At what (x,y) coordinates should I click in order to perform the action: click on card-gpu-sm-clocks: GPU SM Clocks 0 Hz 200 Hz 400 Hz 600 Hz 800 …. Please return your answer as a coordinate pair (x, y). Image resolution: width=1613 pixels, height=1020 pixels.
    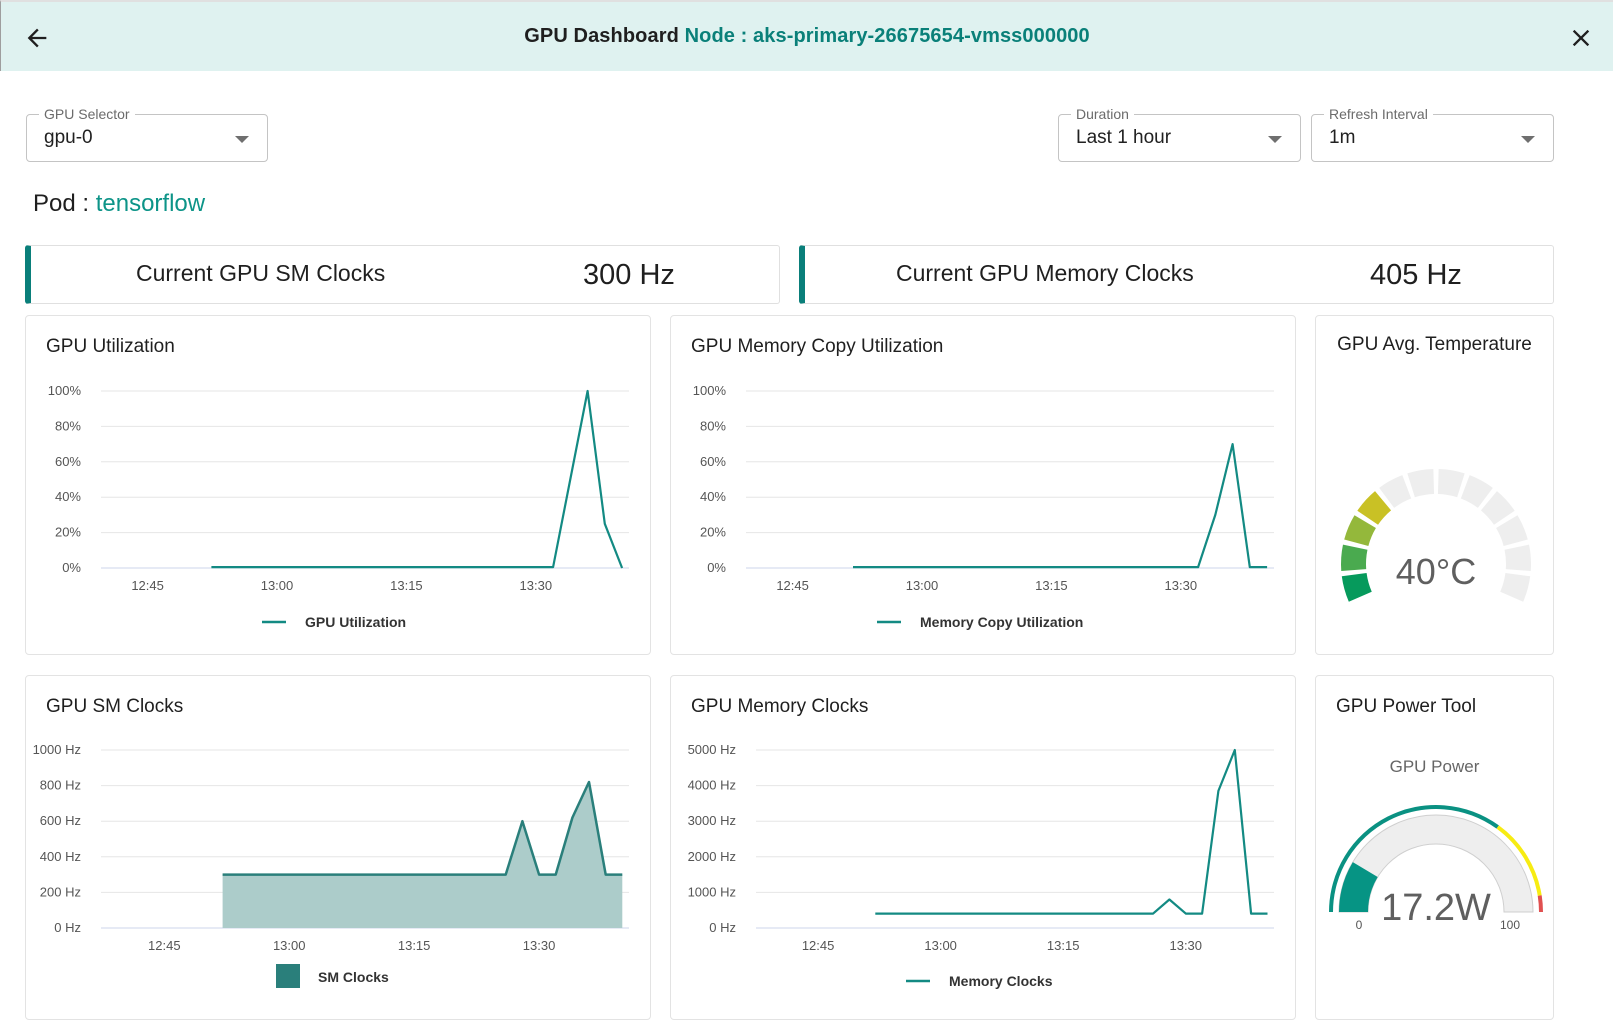
    Looking at the image, I should click on (338, 847).